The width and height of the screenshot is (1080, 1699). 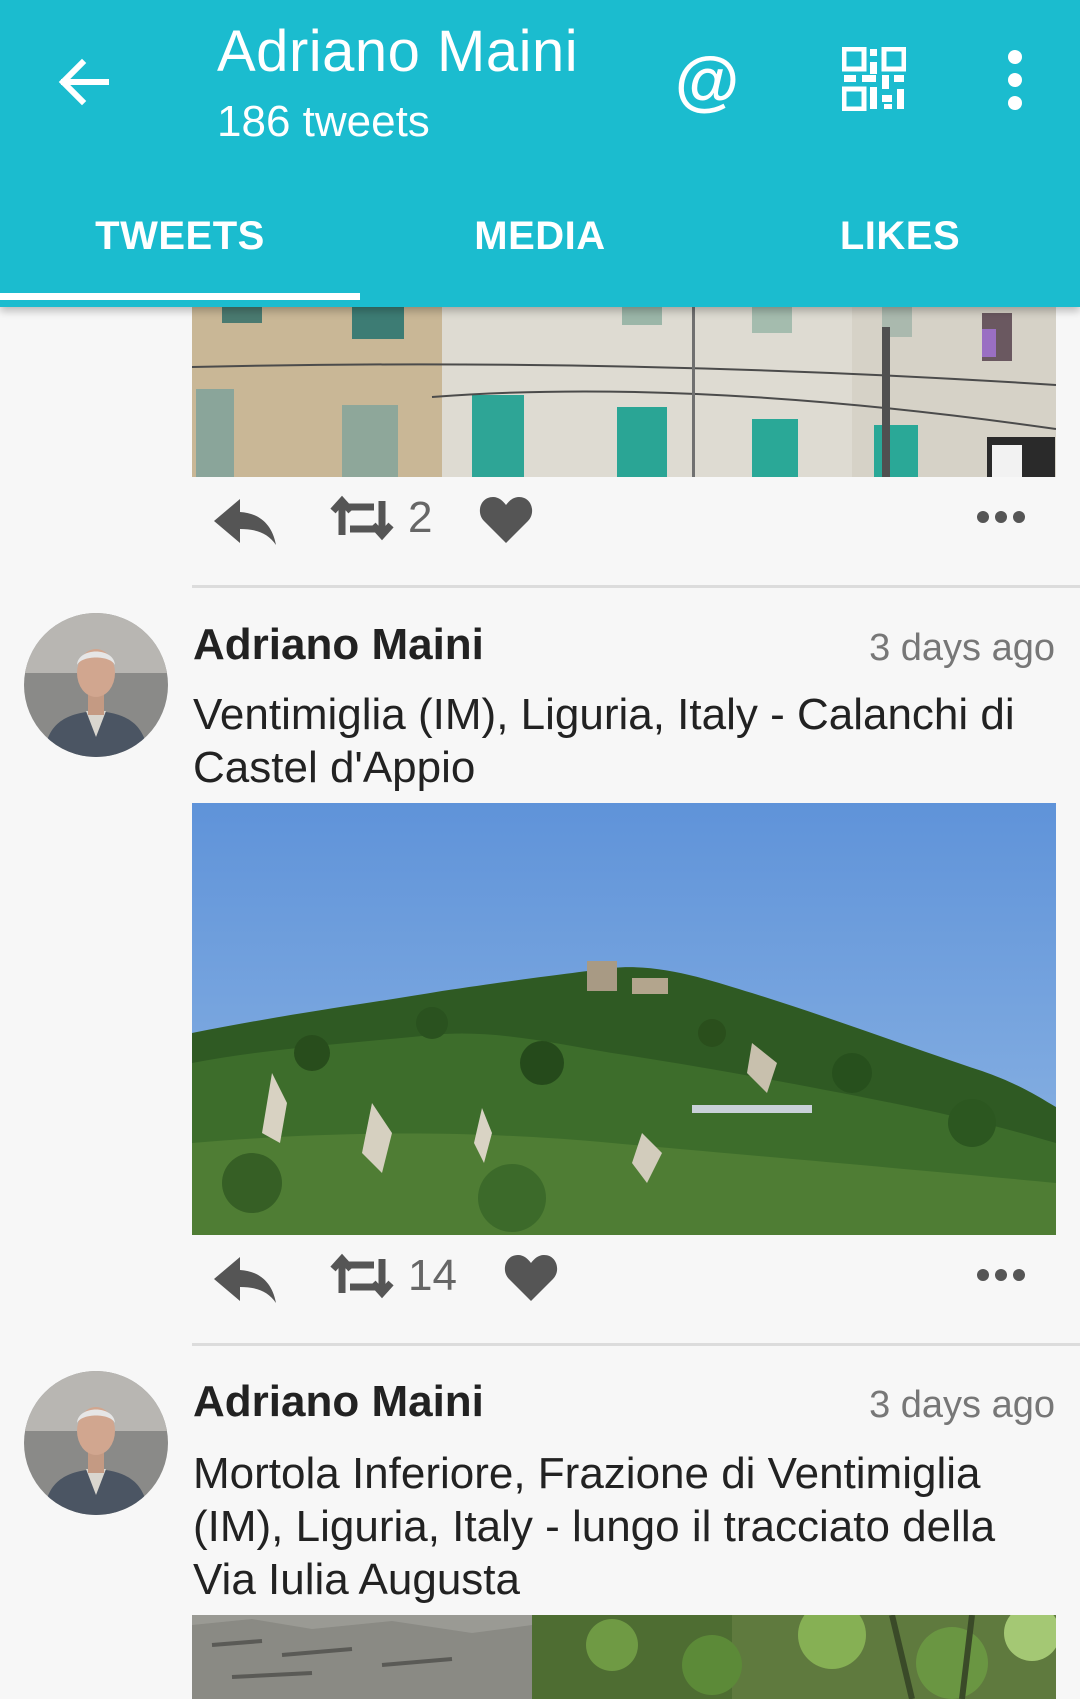 What do you see at coordinates (180, 296) in the screenshot?
I see `tab-indicator` at bounding box center [180, 296].